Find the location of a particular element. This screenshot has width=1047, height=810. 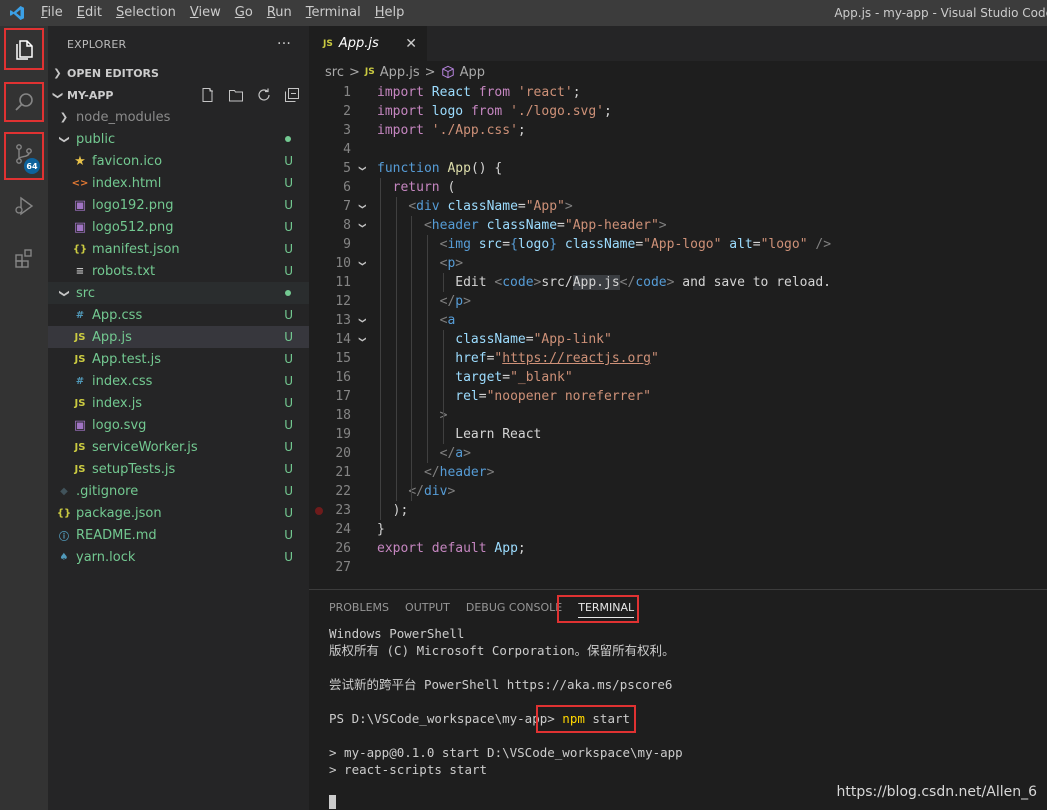

tree-item-robots-txt: ≡ robots.txt U is located at coordinates (178, 271).